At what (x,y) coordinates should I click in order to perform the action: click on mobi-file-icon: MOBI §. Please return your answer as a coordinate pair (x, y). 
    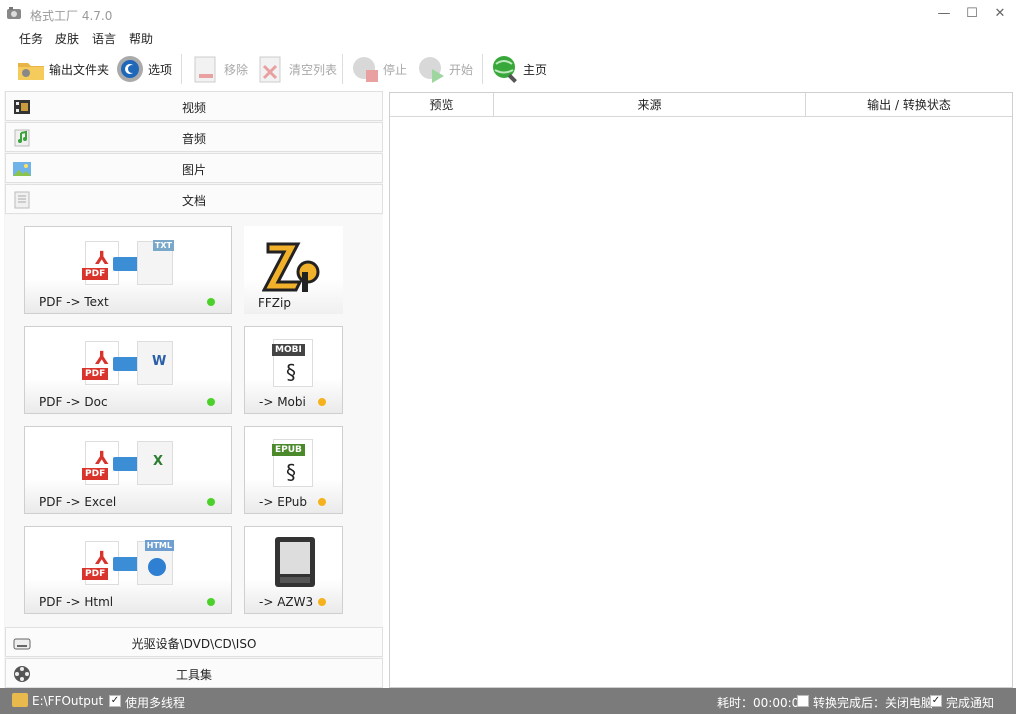
    Looking at the image, I should click on (292, 363).